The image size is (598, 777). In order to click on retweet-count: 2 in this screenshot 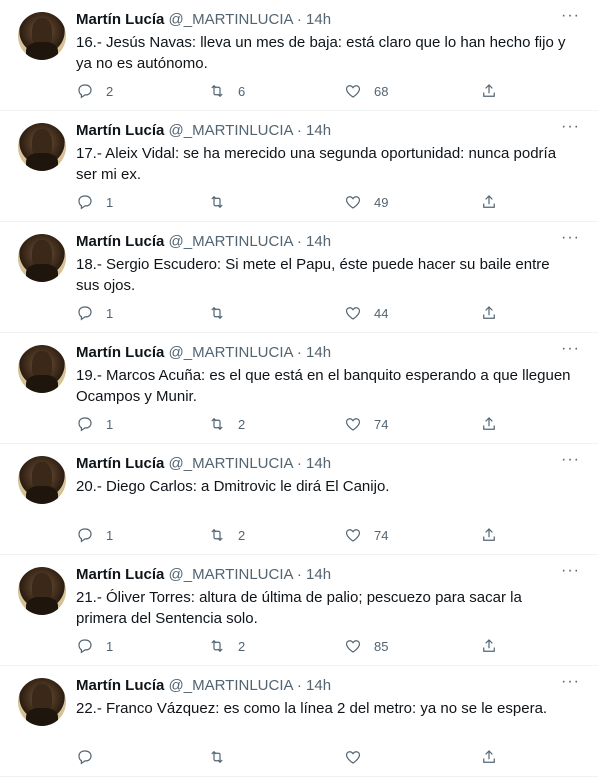, I will do `click(242, 424)`.